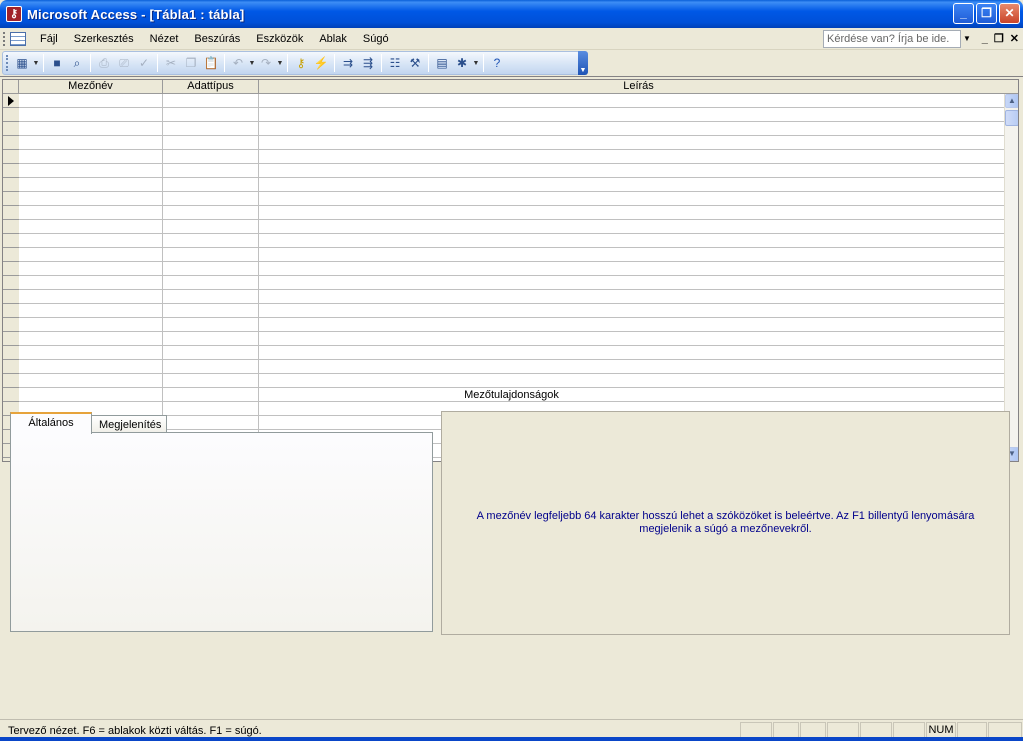 The image size is (1023, 741). I want to click on search-icon: ⌕, so click(77, 63).